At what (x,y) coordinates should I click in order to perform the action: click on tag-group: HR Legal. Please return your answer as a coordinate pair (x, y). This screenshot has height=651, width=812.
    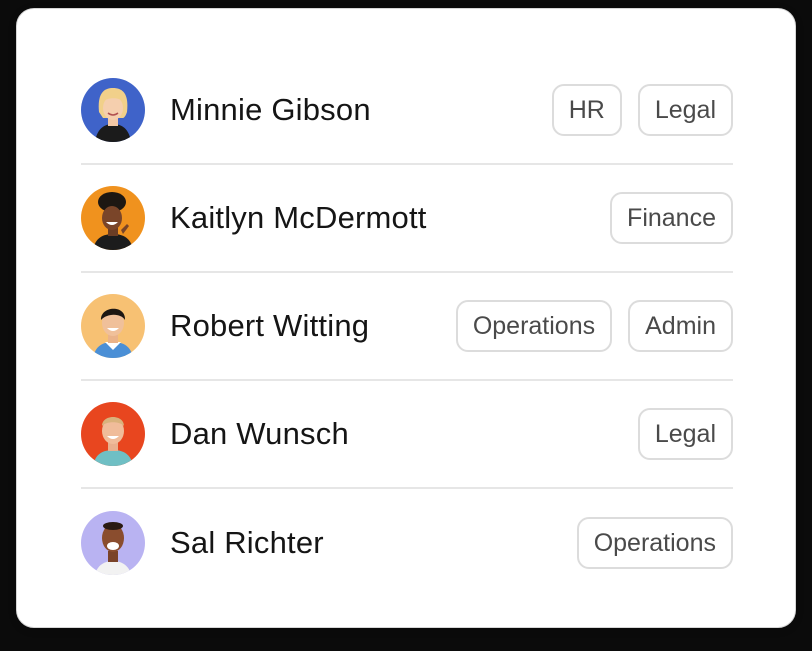
    Looking at the image, I should click on (642, 110).